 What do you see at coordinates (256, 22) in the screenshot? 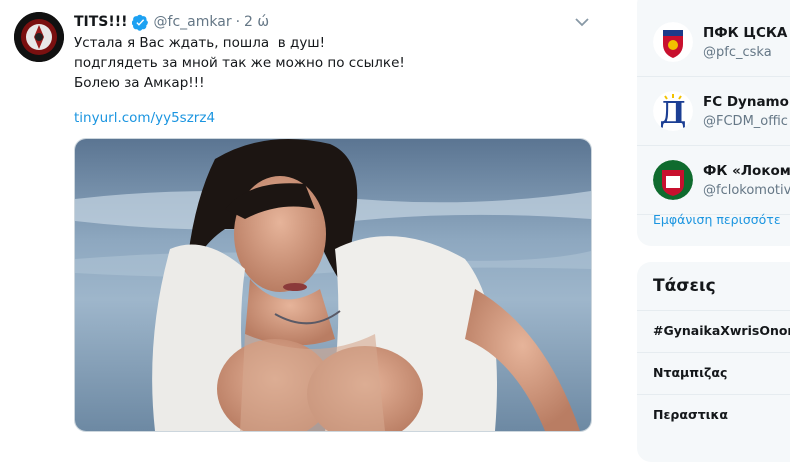
I see `timestamp: 2 ώ` at bounding box center [256, 22].